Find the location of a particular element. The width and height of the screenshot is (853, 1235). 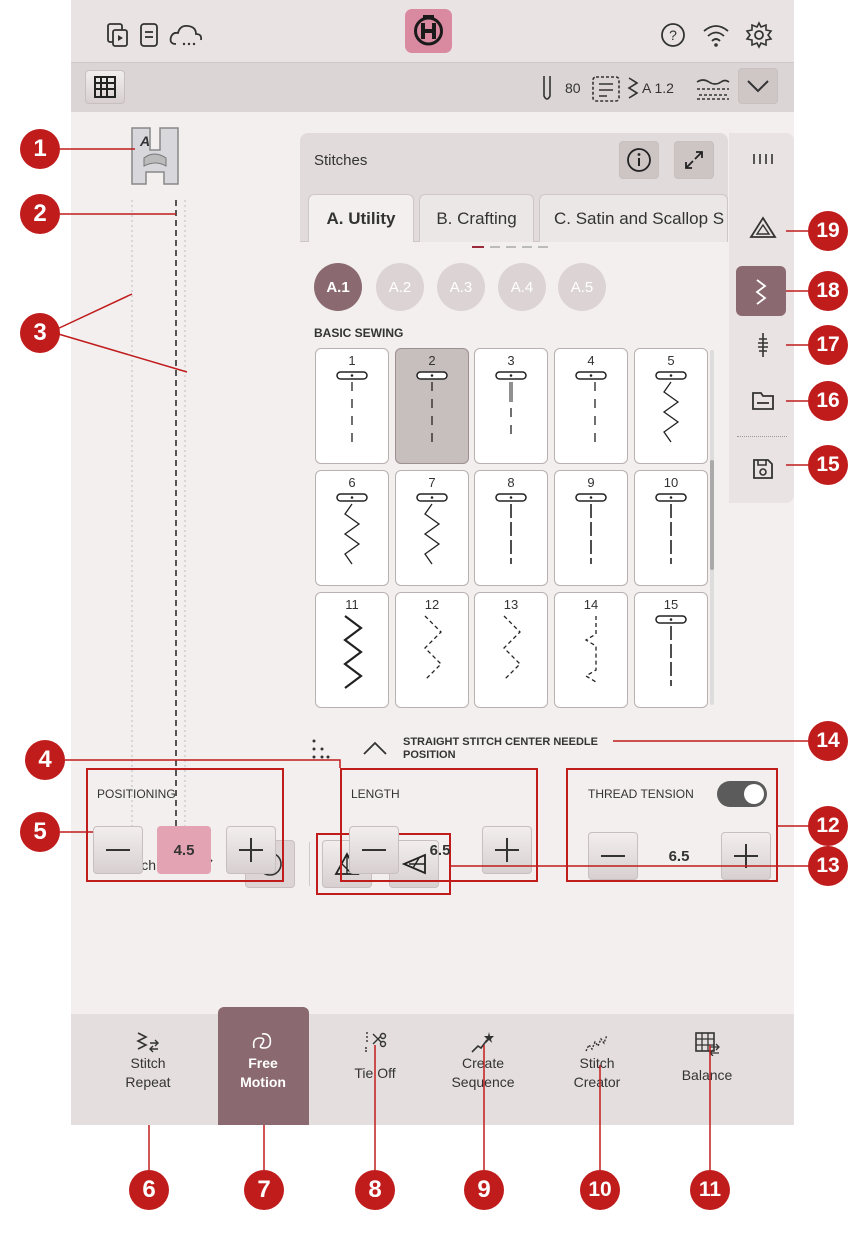

callout-15: 15 is located at coordinates (828, 465).